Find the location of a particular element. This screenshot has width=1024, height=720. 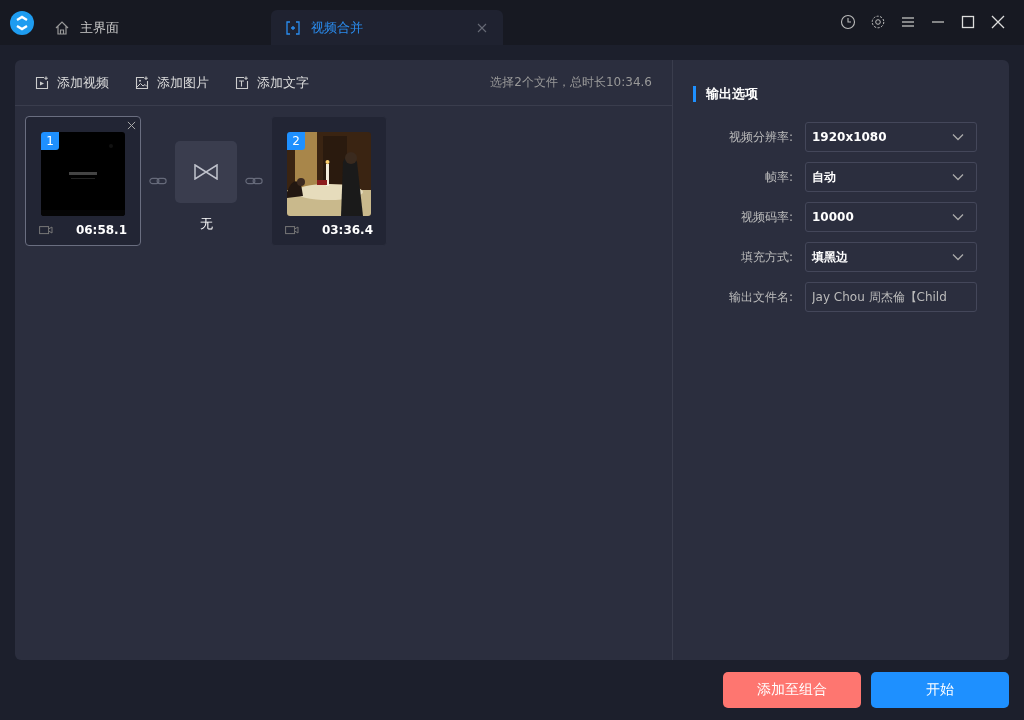

clip-duration: 03:36.4 is located at coordinates (347, 230).